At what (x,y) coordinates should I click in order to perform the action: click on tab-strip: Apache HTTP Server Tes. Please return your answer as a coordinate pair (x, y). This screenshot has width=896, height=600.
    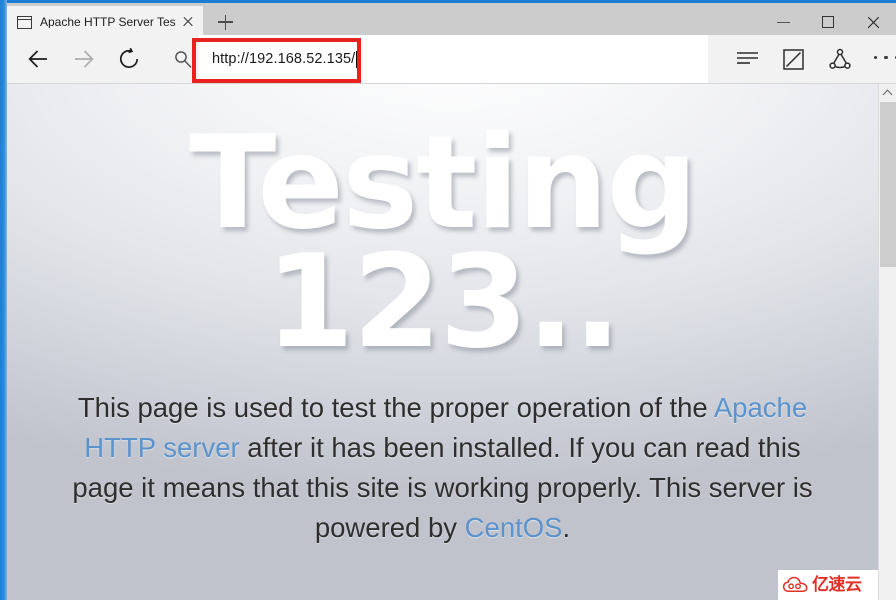
    Looking at the image, I should click on (448, 19).